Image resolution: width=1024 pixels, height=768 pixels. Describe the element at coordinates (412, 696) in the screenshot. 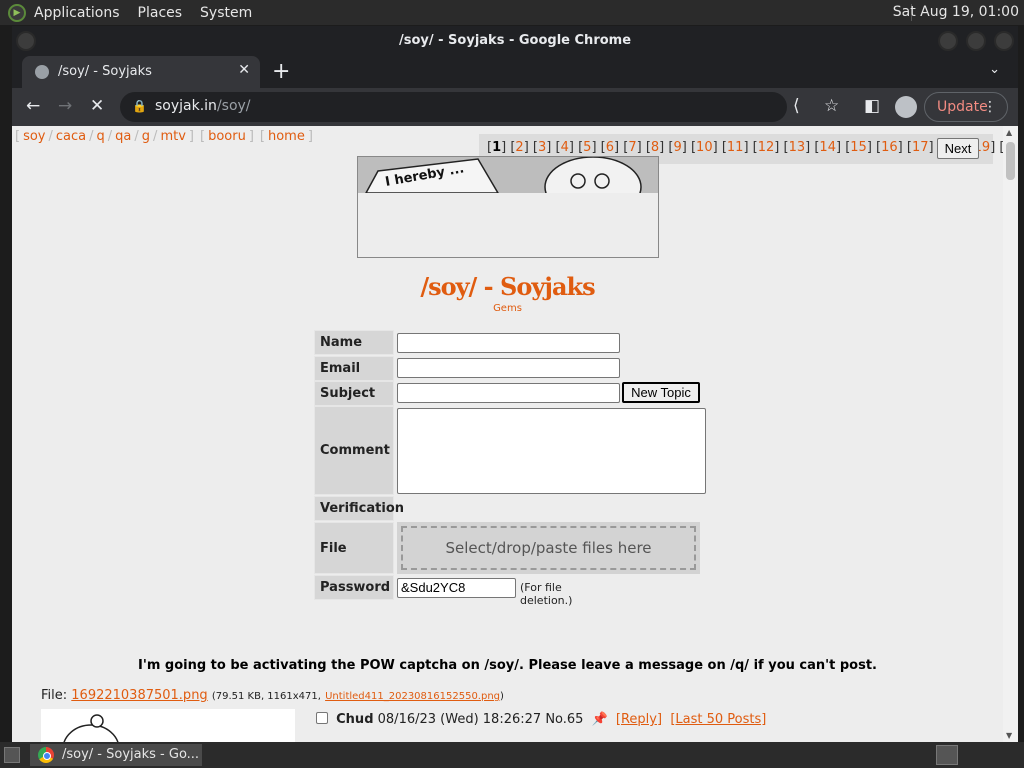

I see `original-filename-link: Untitled411_20230816152550.png` at that location.